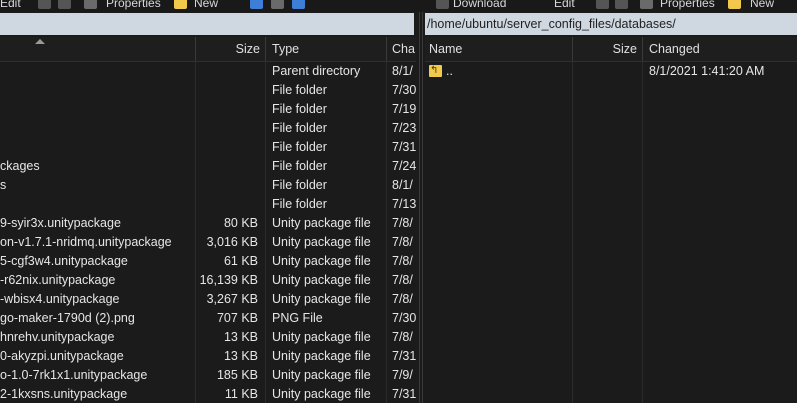 The width and height of the screenshot is (797, 403). What do you see at coordinates (687, 5) in the screenshot?
I see `properties-button-right: Properties` at bounding box center [687, 5].